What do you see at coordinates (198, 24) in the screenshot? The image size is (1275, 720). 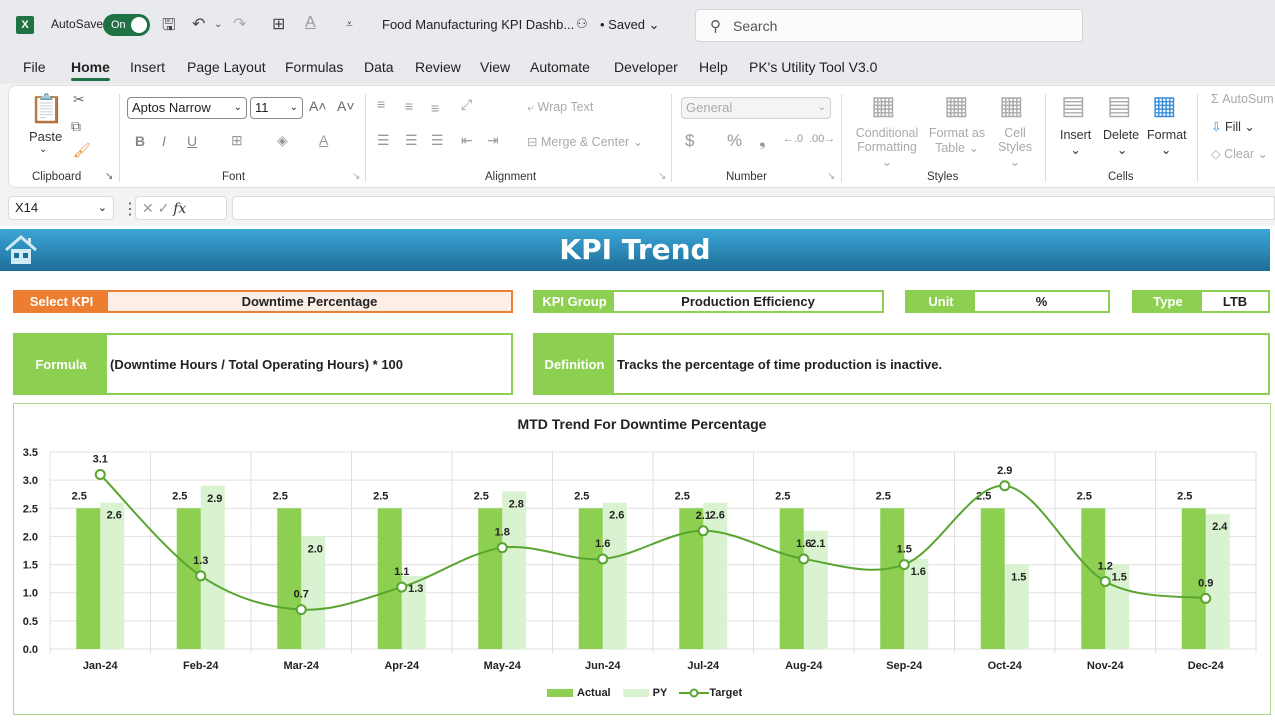 I see `undo-icon: ↶` at bounding box center [198, 24].